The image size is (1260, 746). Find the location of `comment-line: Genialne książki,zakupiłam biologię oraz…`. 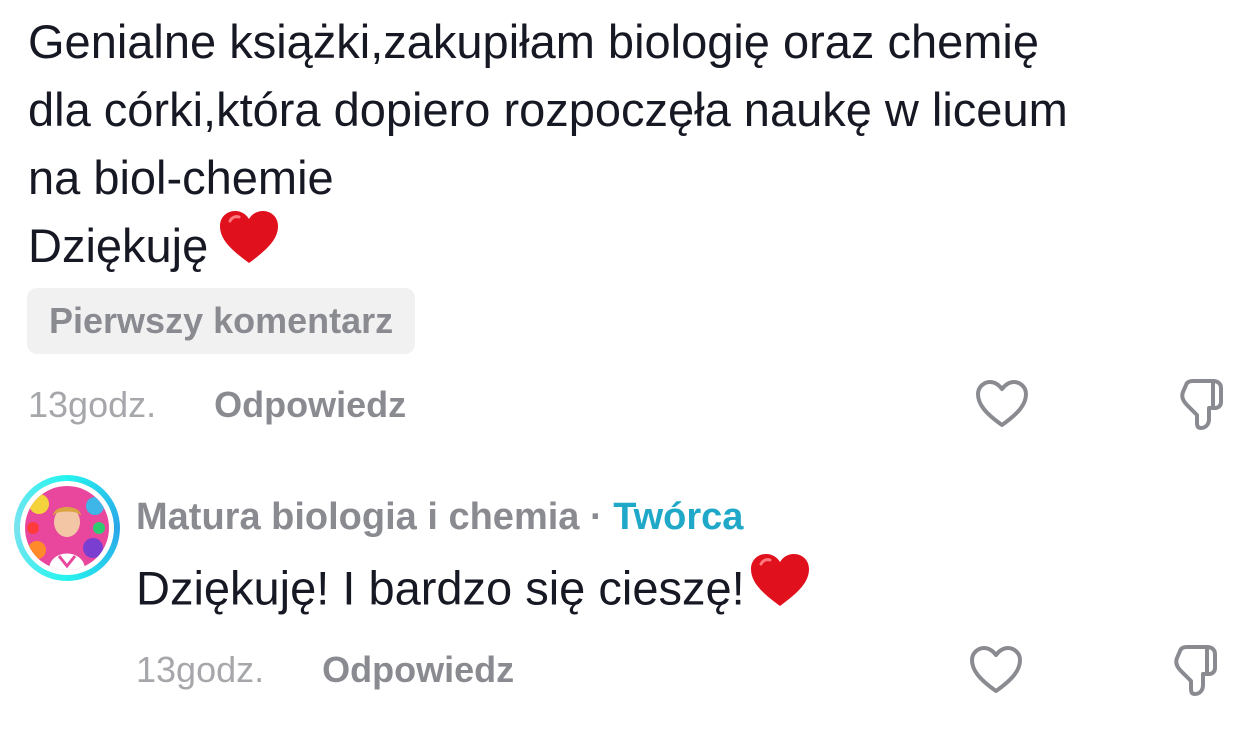

comment-line: Genialne książki,zakupiłam biologię oraz… is located at coordinates (534, 41).